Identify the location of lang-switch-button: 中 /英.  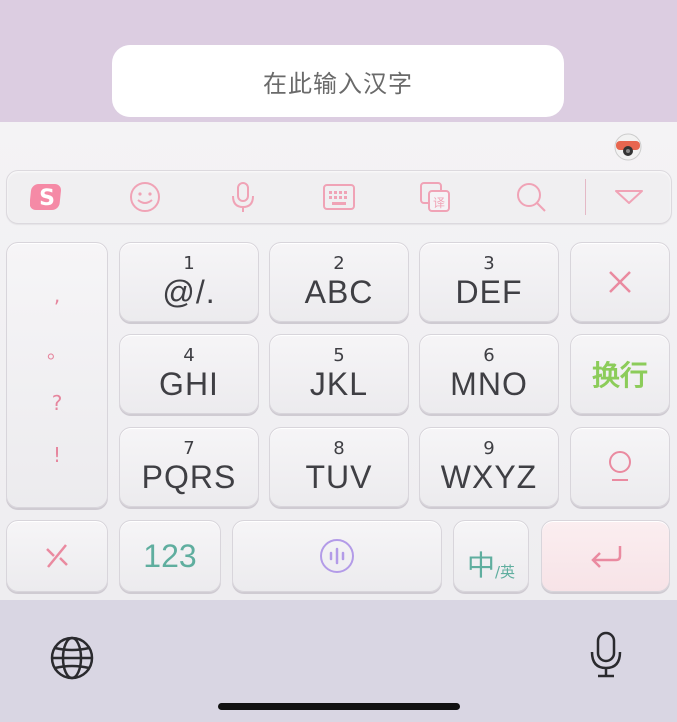
(491, 556).